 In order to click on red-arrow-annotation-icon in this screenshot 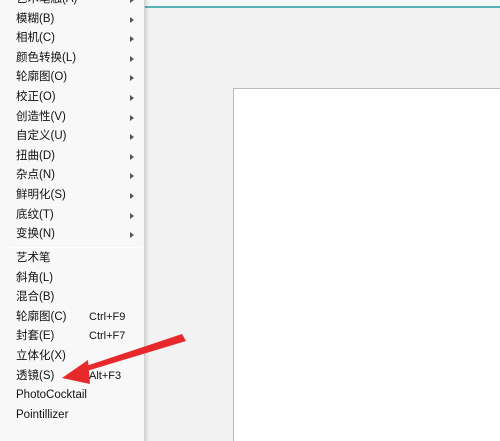, I will do `click(124, 359)`.